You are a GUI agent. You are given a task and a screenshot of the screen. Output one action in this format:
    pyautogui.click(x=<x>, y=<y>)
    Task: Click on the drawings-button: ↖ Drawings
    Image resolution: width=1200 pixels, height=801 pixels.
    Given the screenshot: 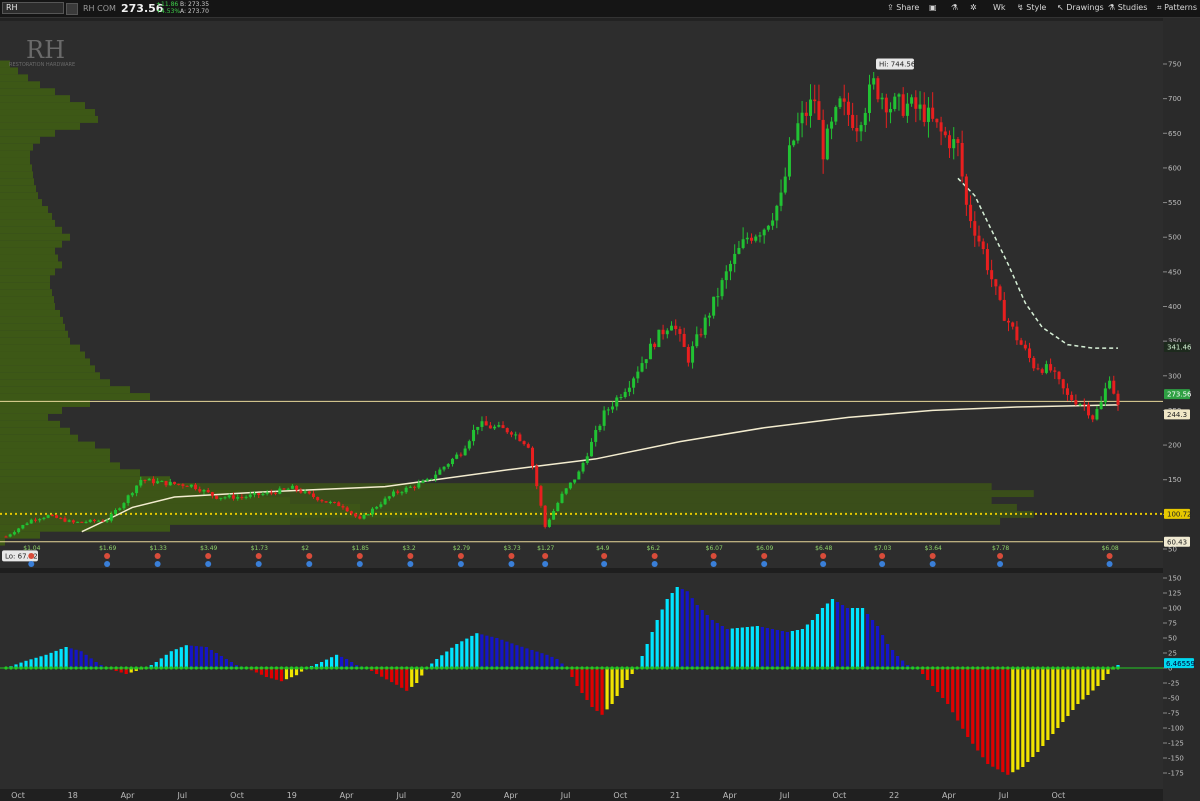 What is the action you would take?
    pyautogui.click(x=1080, y=7)
    